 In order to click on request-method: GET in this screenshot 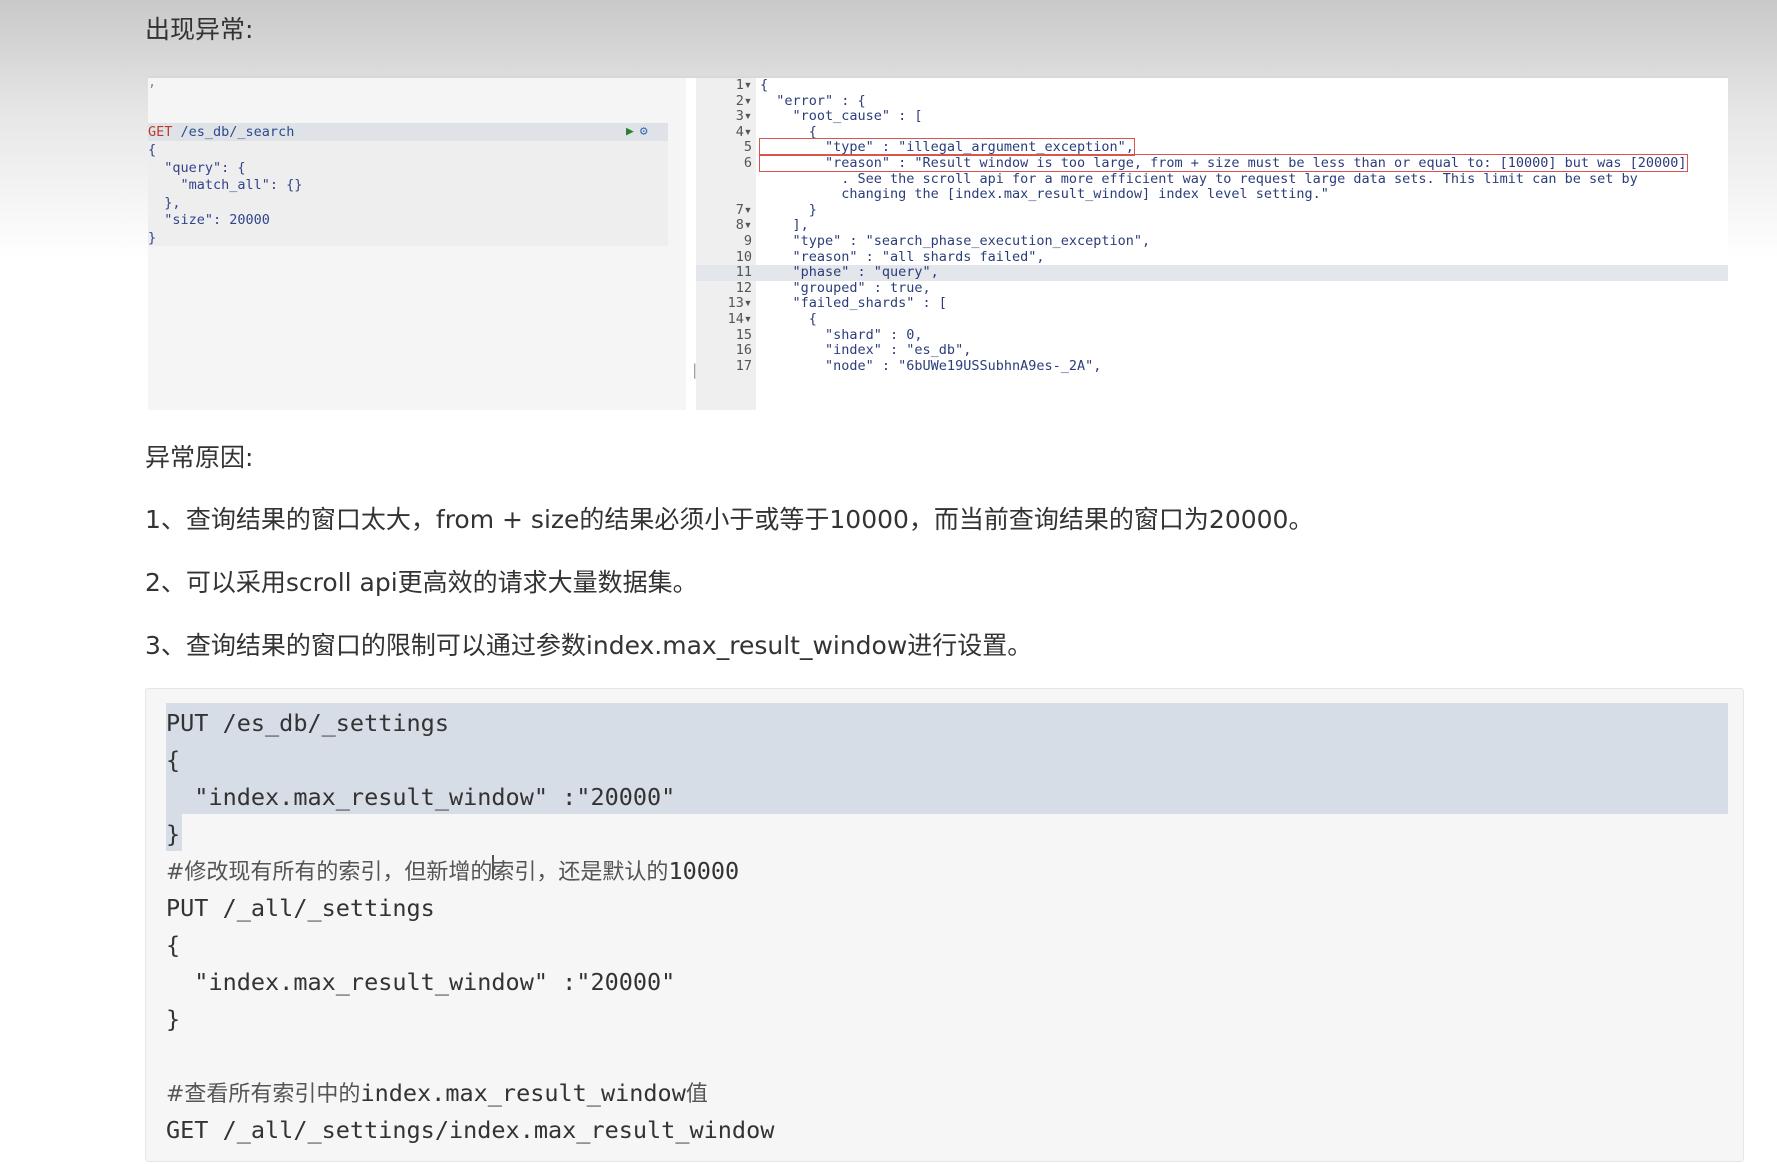, I will do `click(160, 132)`.